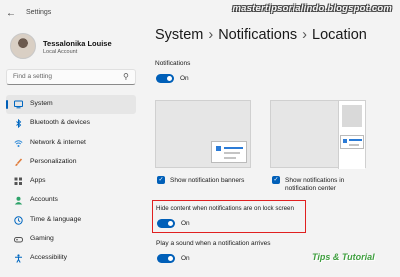 This screenshot has height=277, width=400. What do you see at coordinates (161, 180) in the screenshot?
I see `show-banners-checkbox: ✓` at bounding box center [161, 180].